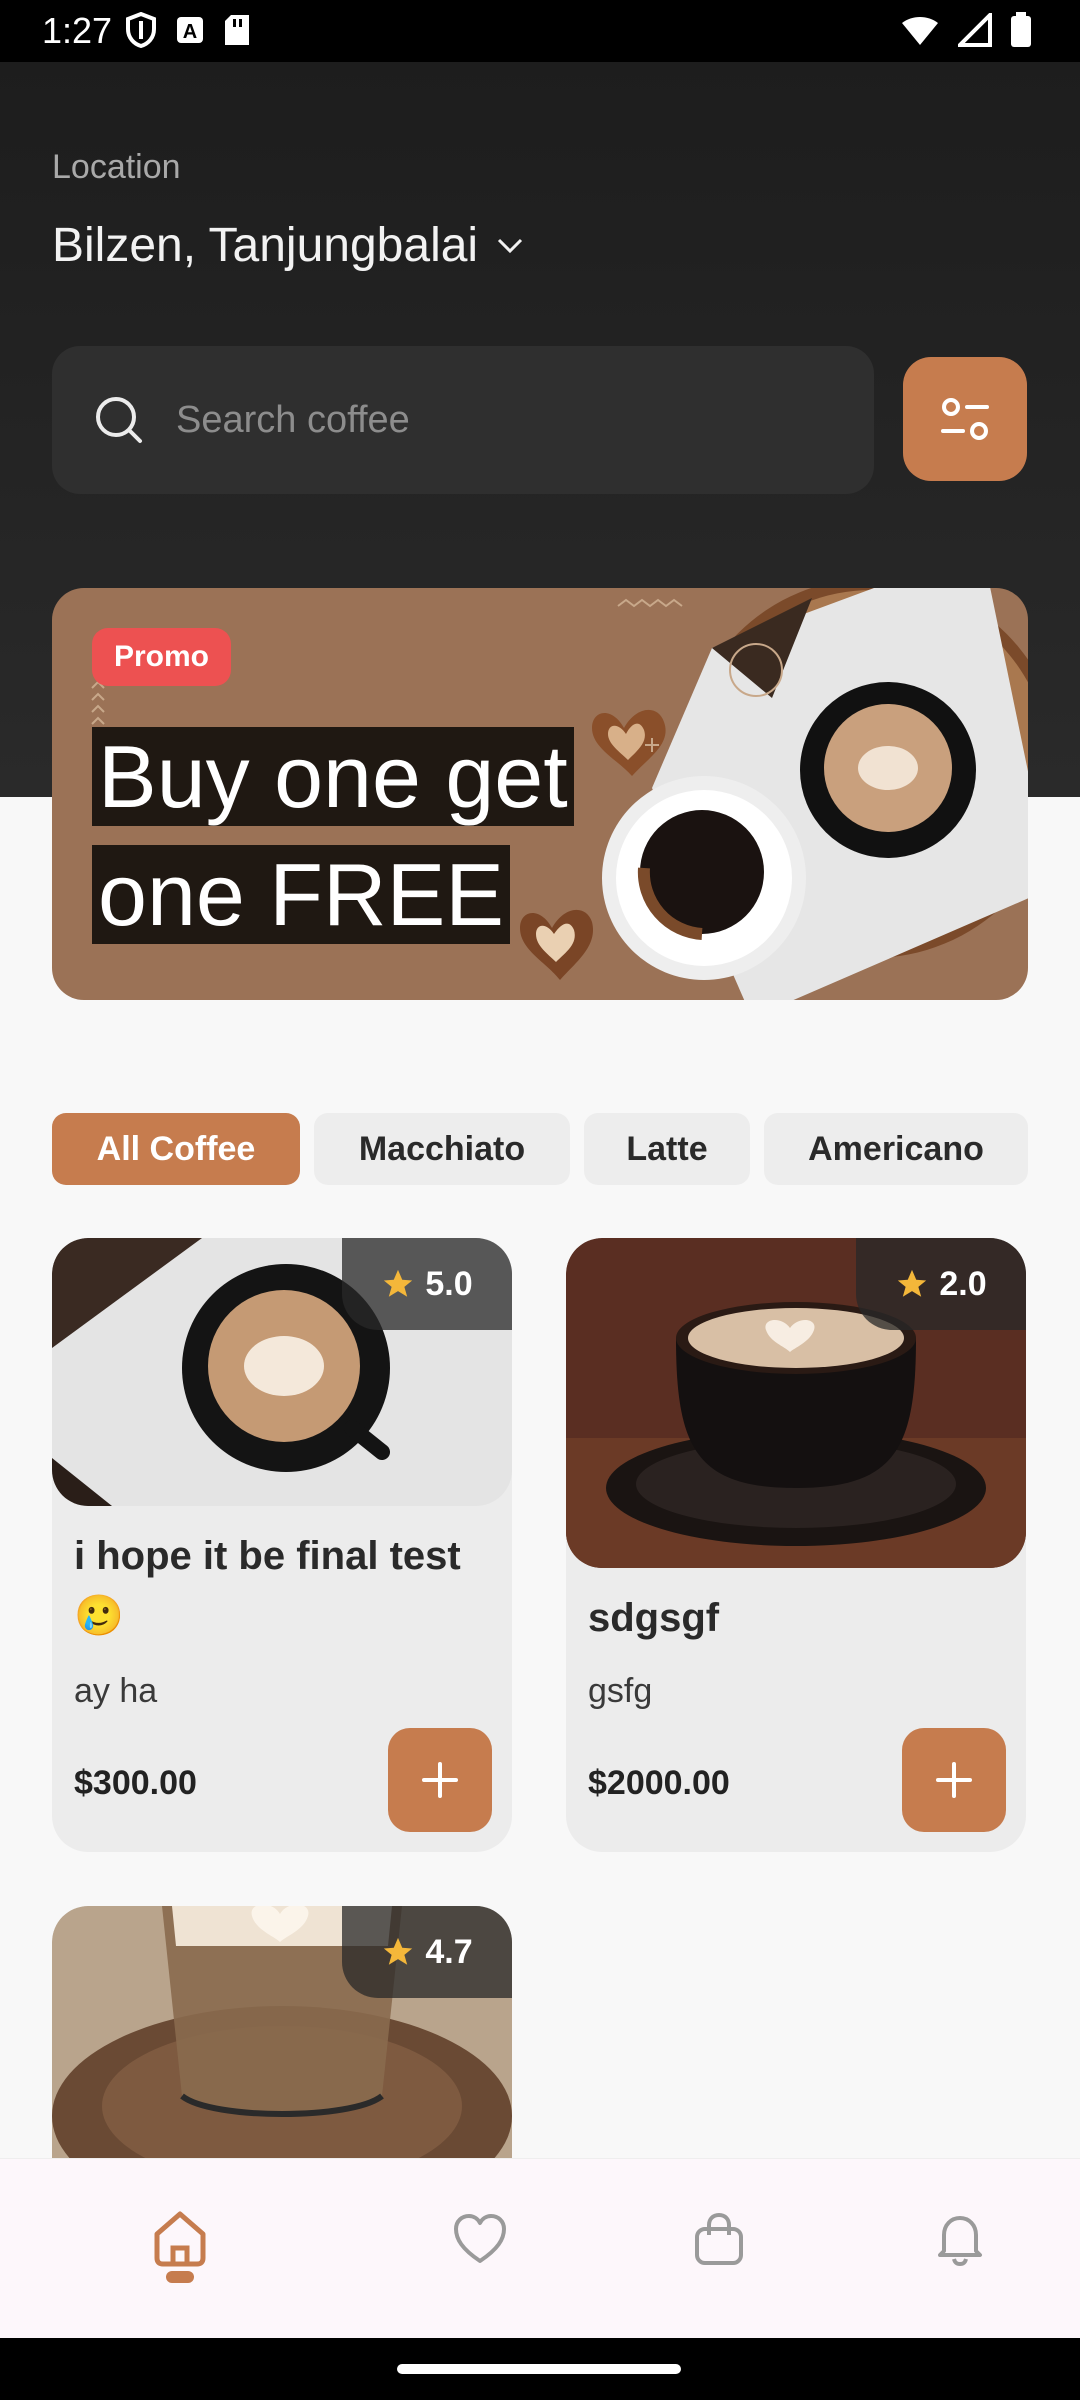 The width and height of the screenshot is (1080, 2400). Describe the element at coordinates (667, 1149) in the screenshot. I see `tab-latte: Latte` at that location.